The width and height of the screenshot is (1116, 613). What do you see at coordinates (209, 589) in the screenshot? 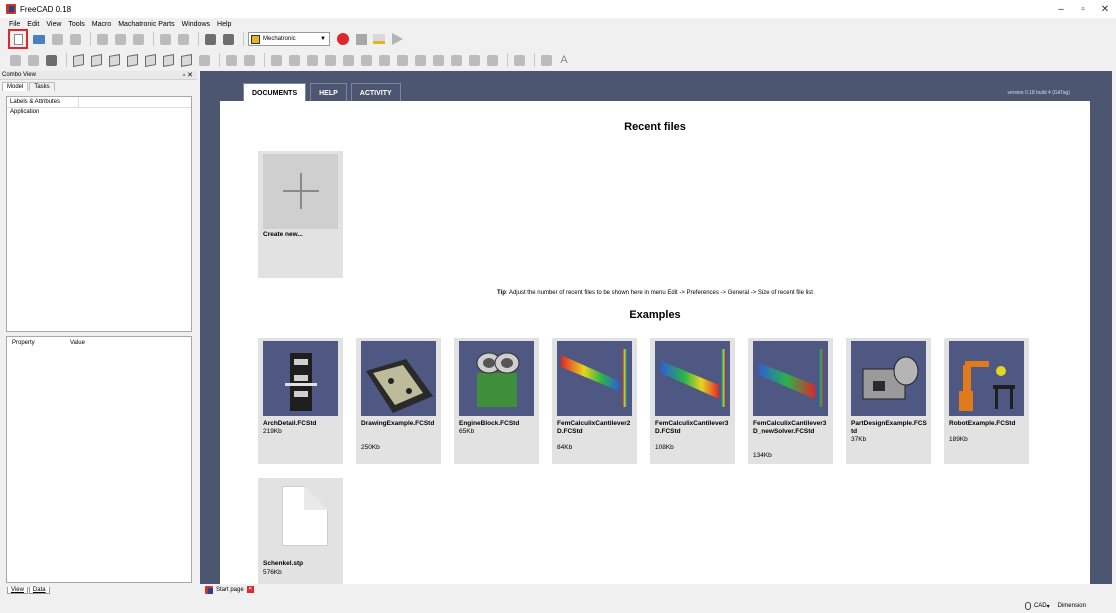
I see `freecad-logo-icon` at bounding box center [209, 589].